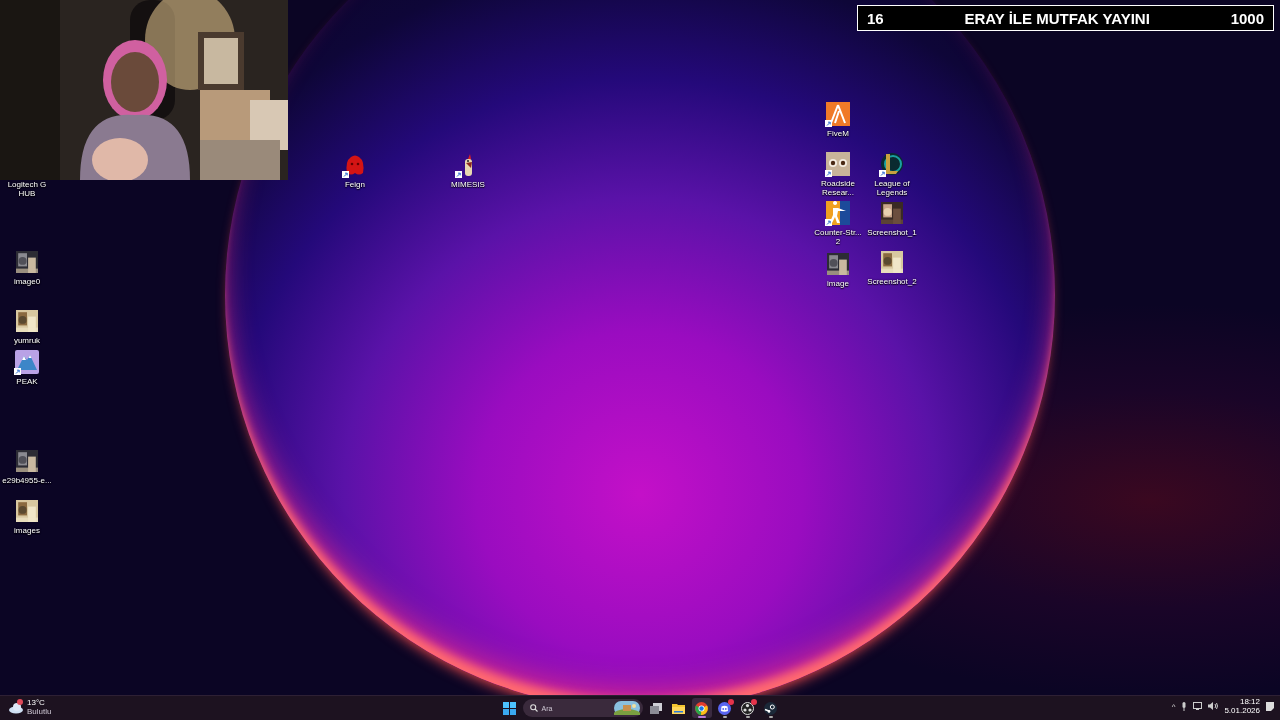  Describe the element at coordinates (838, 133) in the screenshot. I see `desktop-icon-label: FiveM` at that location.